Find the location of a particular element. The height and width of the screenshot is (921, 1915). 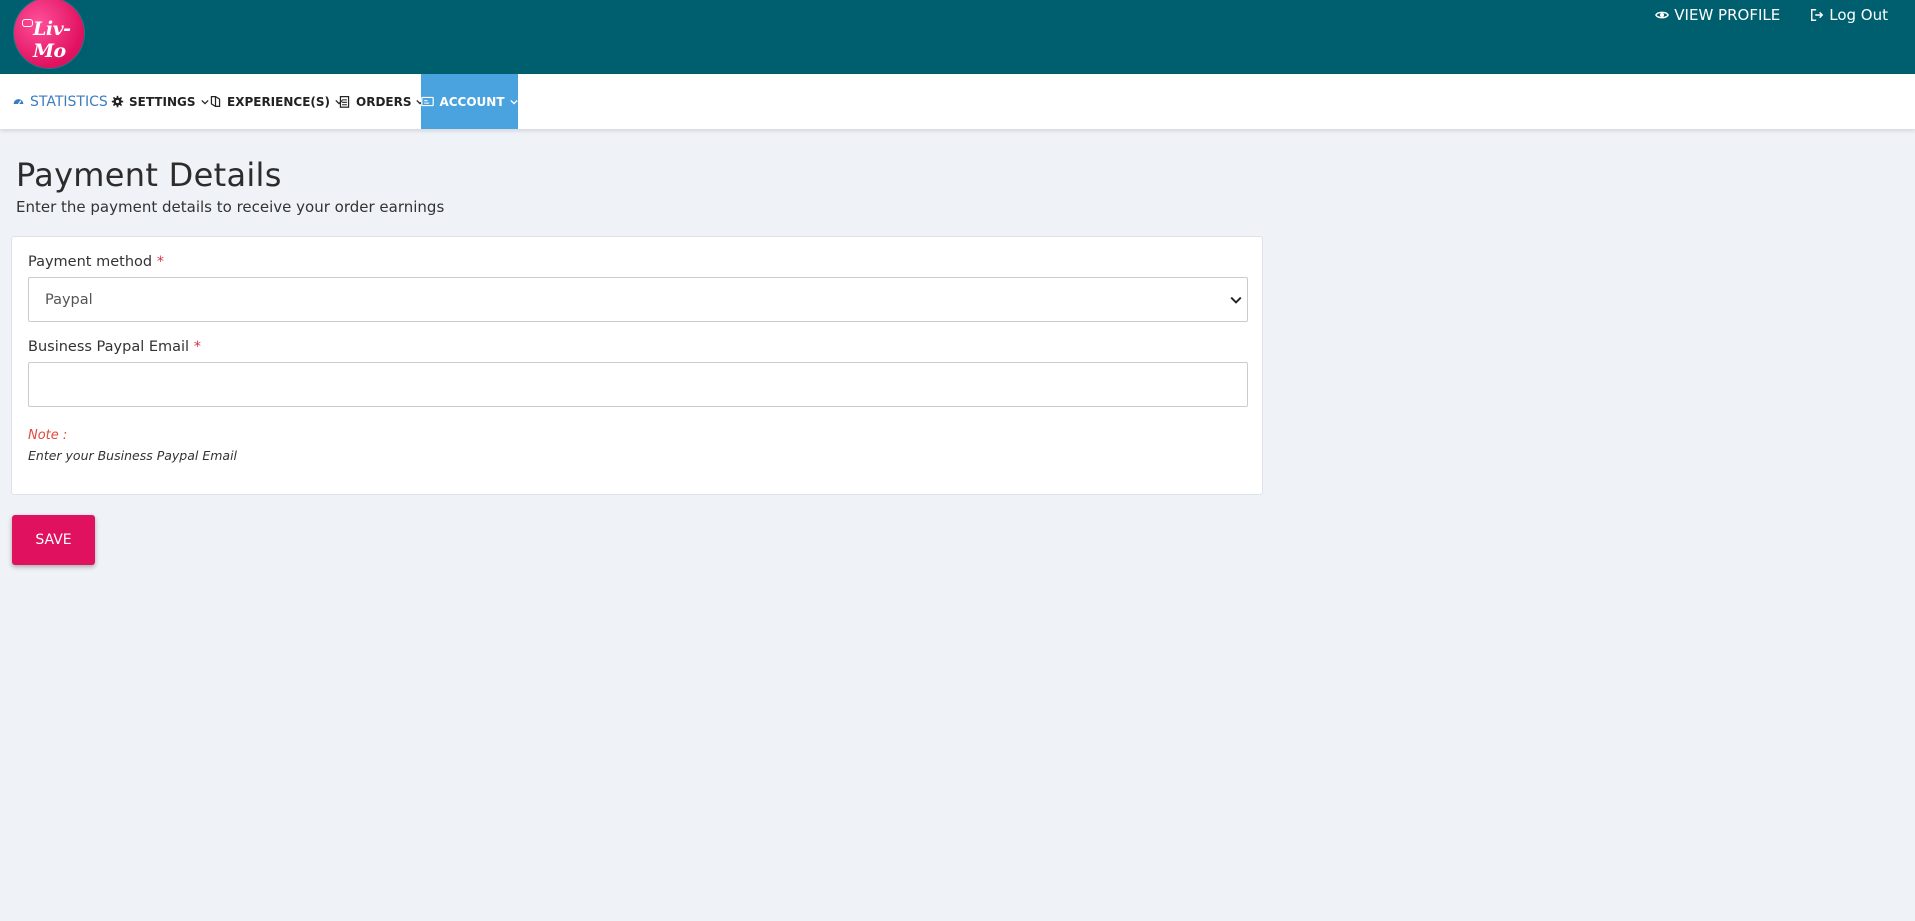

dashboard-gauge-icon is located at coordinates (18, 102).